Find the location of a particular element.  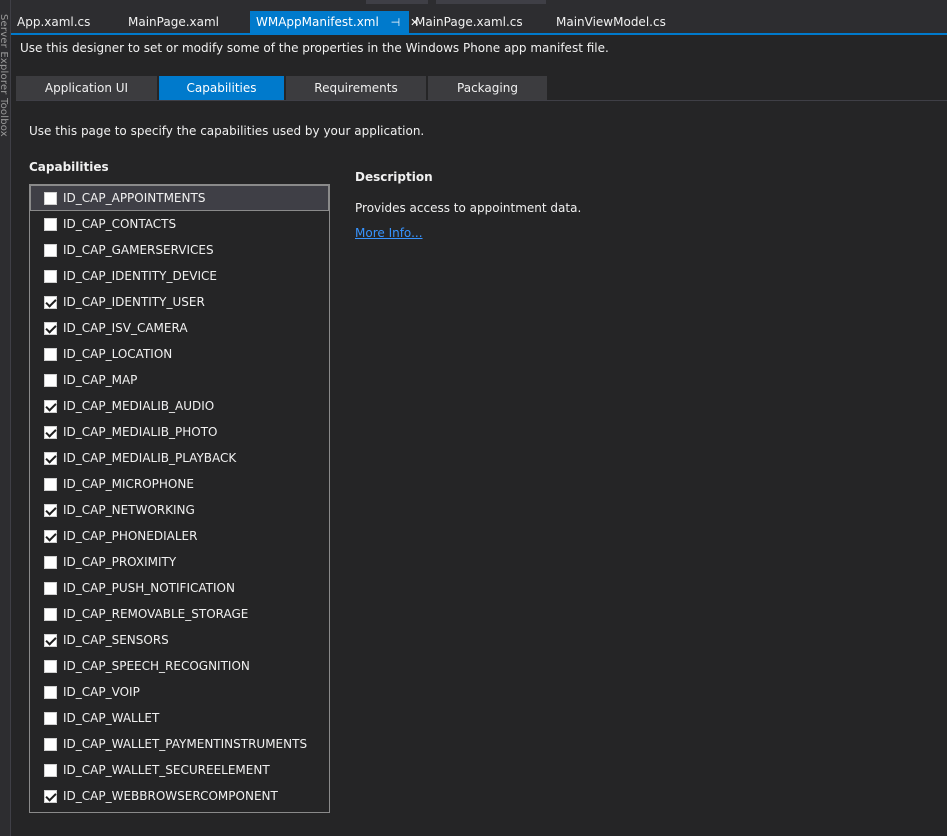

capability-item: ID_CAP_PUSH_NOTIFICATION is located at coordinates (179, 588).